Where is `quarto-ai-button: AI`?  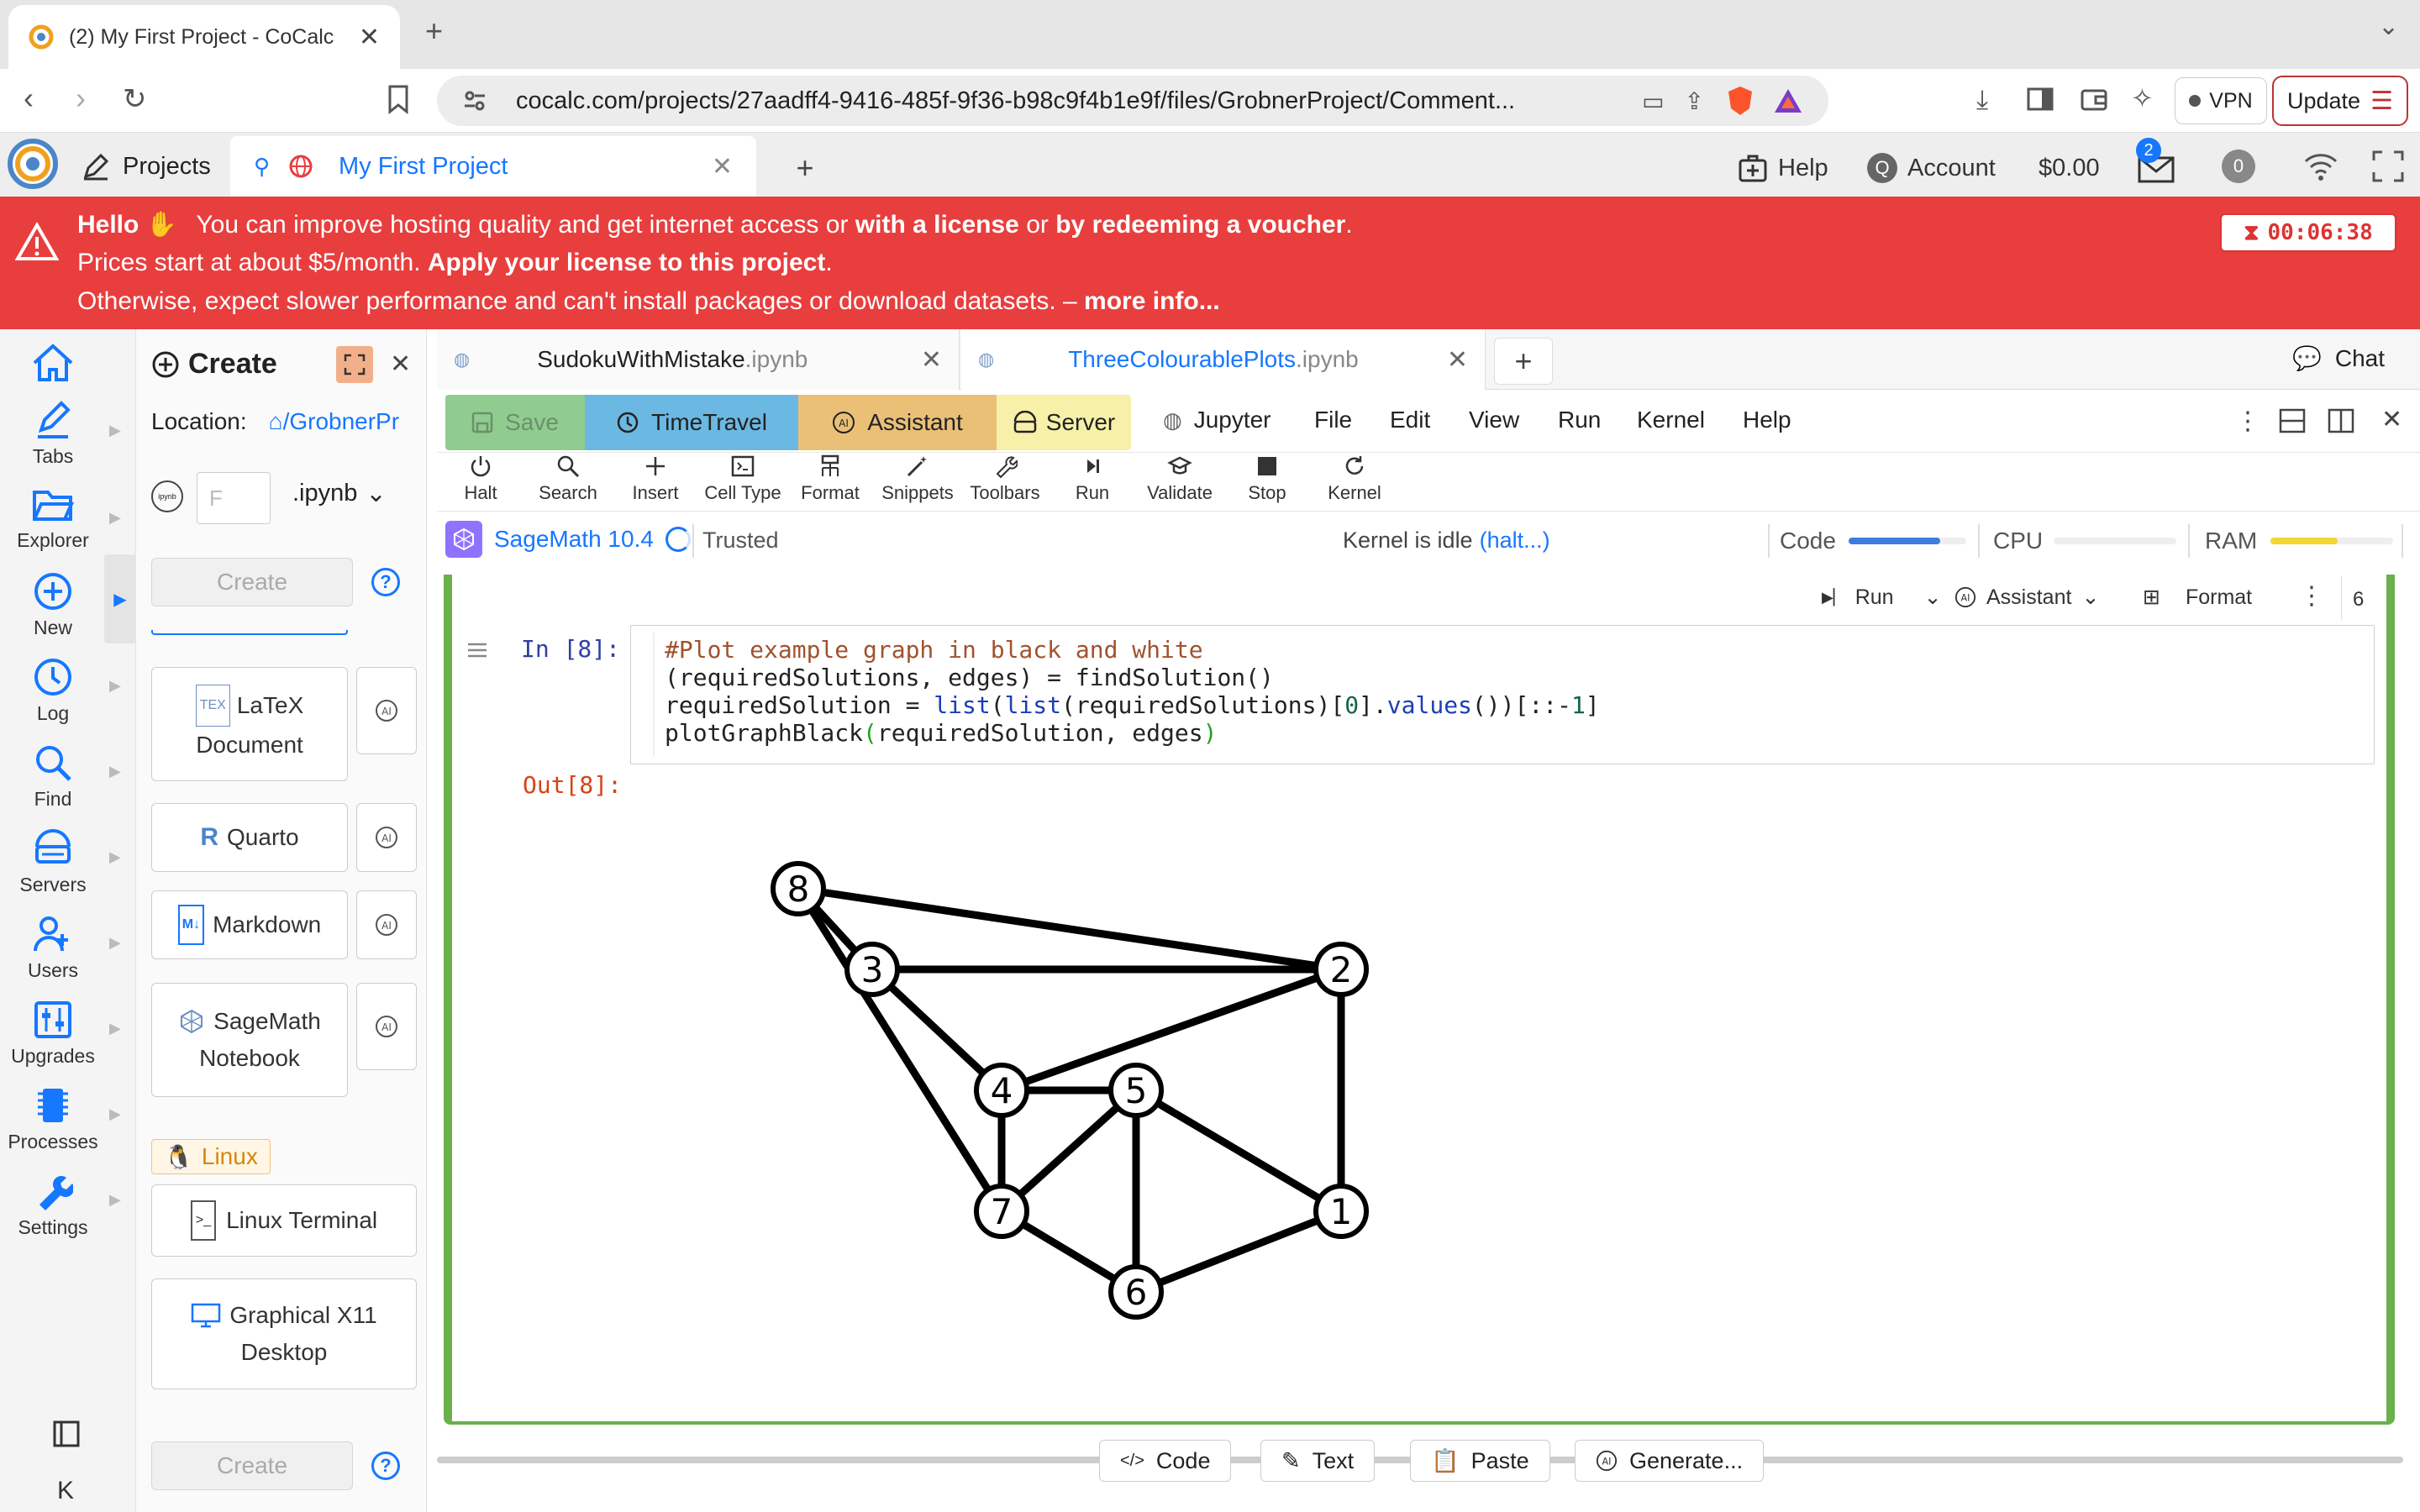
quarto-ai-button: AI is located at coordinates (386, 837).